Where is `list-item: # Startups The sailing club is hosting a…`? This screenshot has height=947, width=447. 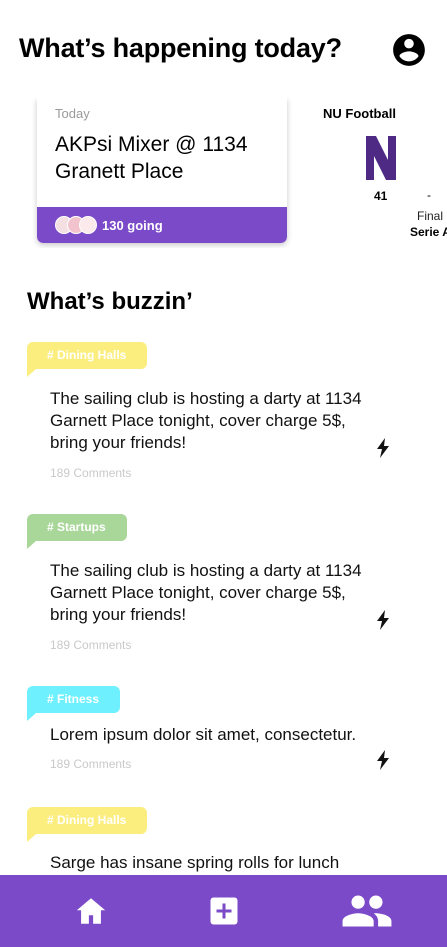
list-item: # Startups The sailing club is hosting a… is located at coordinates (223, 584).